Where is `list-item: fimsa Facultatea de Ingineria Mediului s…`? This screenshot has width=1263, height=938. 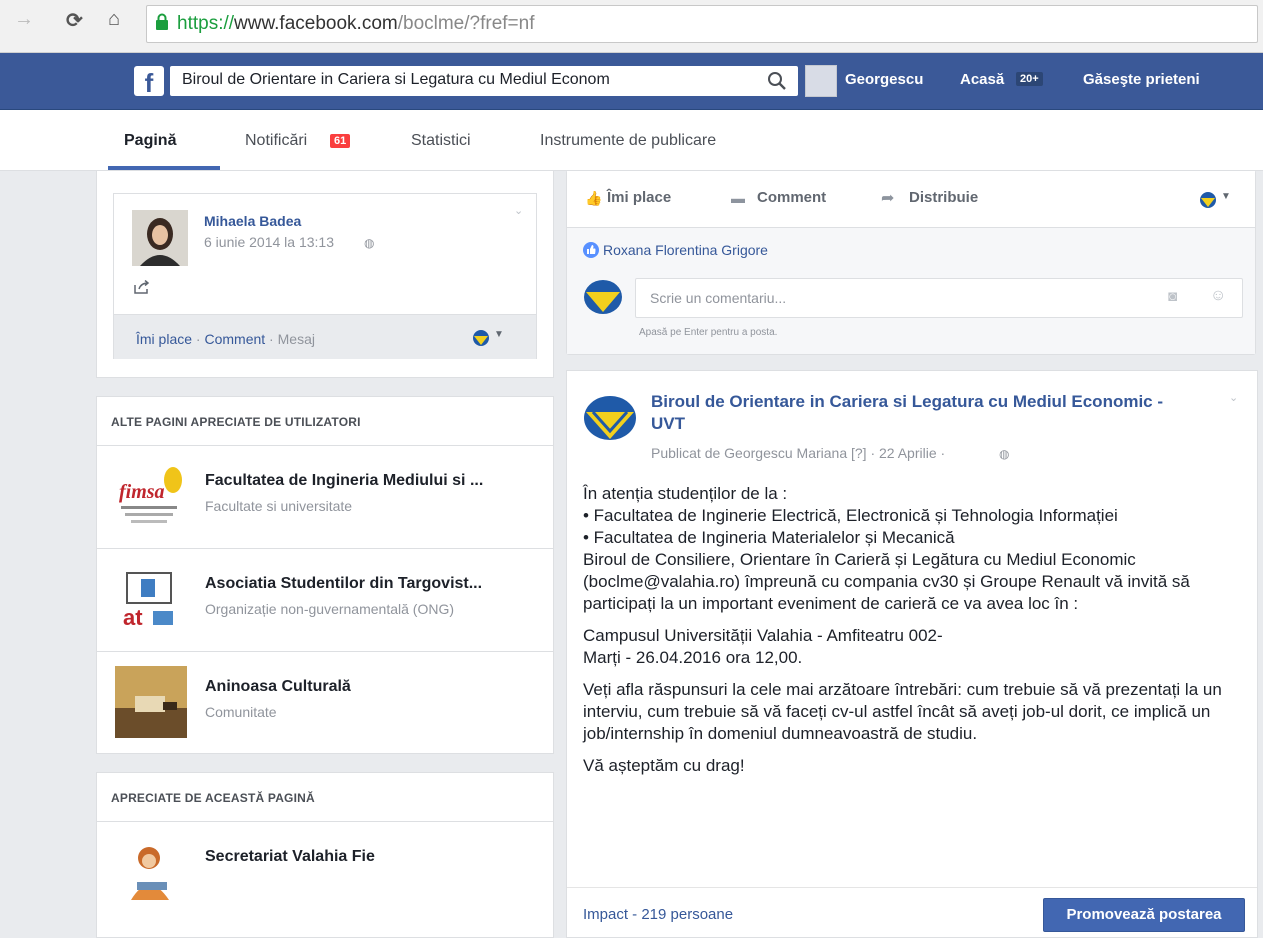
list-item: fimsa Facultatea de Ingineria Mediului s… is located at coordinates (325, 496).